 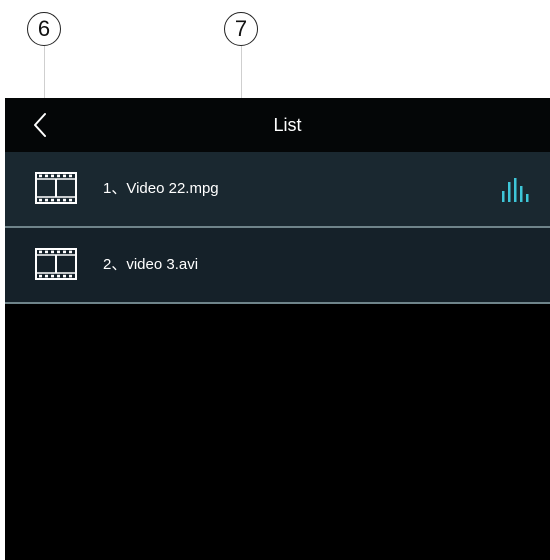 What do you see at coordinates (161, 188) in the screenshot?
I see `list-item-label: 1、Video 22.mpg` at bounding box center [161, 188].